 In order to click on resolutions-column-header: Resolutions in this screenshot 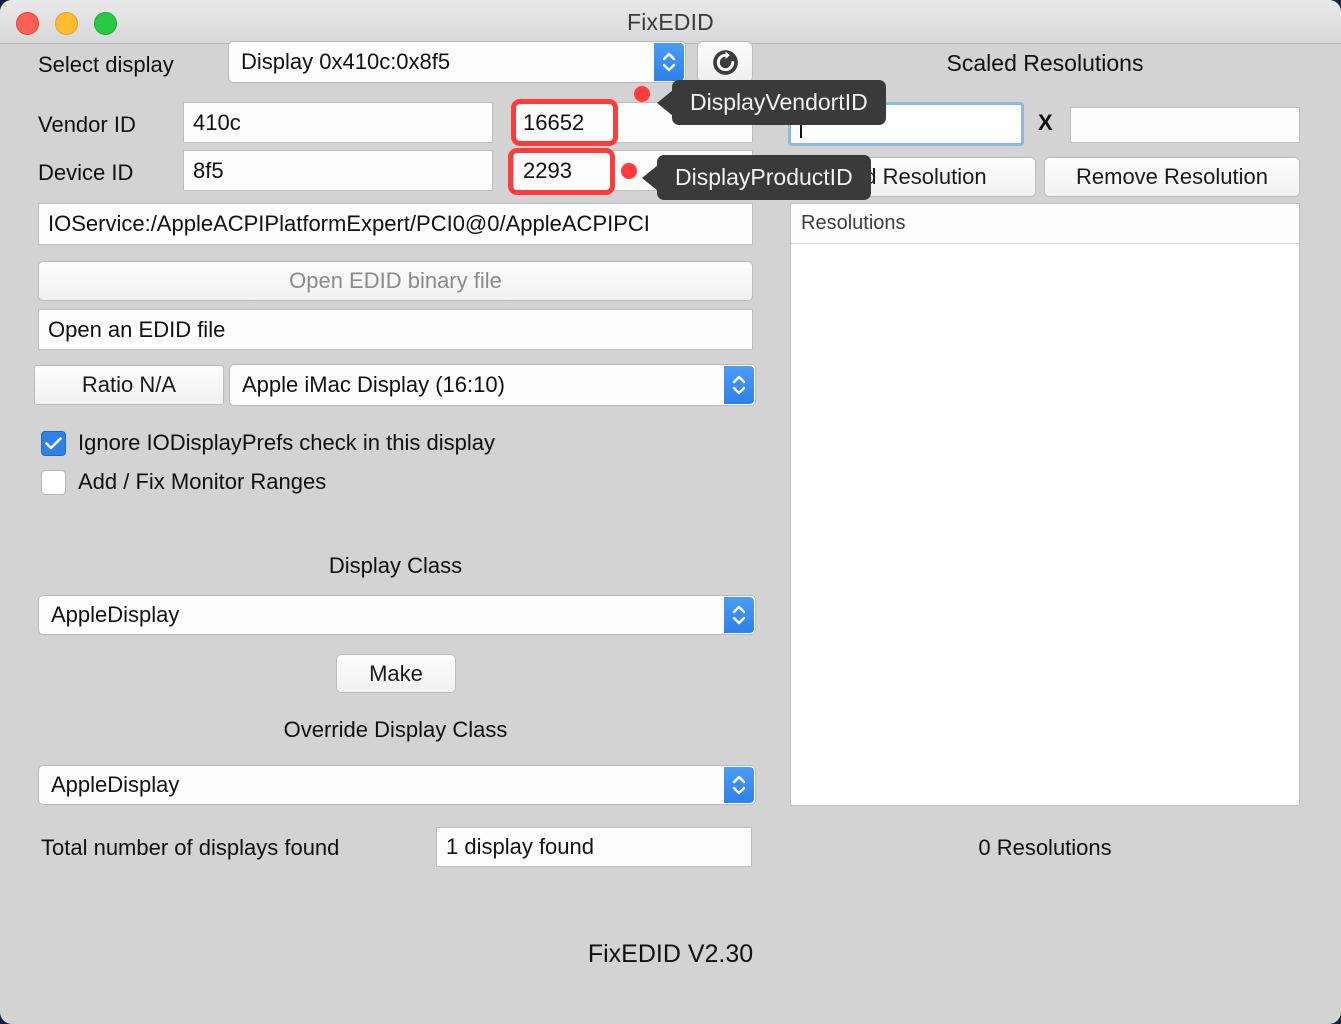, I will do `click(1045, 224)`.